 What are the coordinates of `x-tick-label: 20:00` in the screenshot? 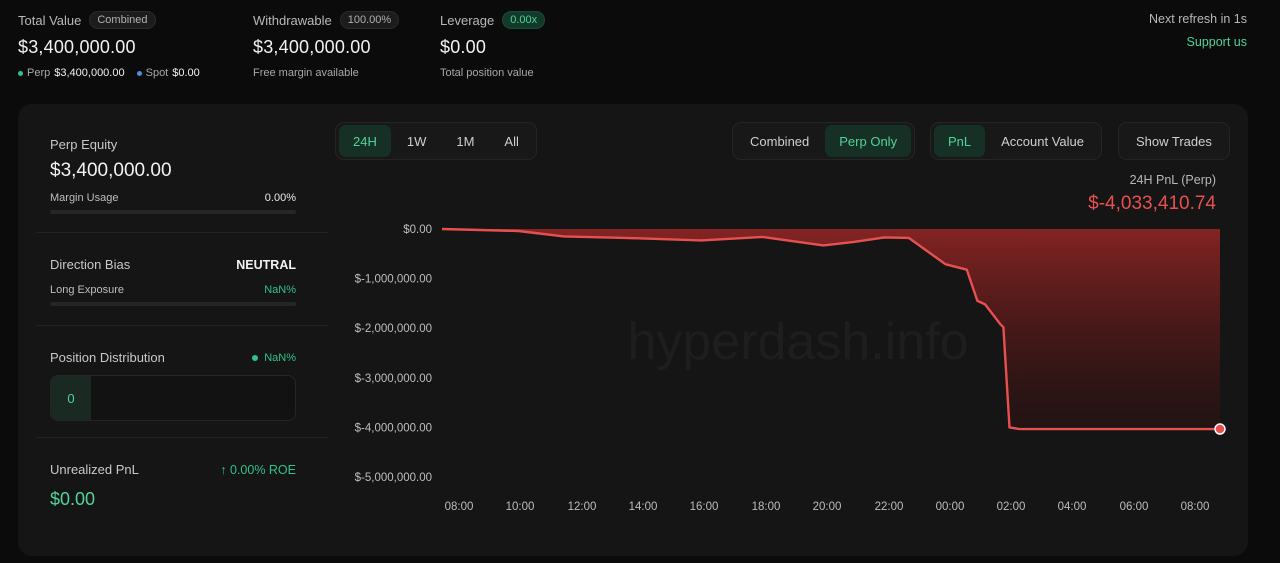 It's located at (827, 507).